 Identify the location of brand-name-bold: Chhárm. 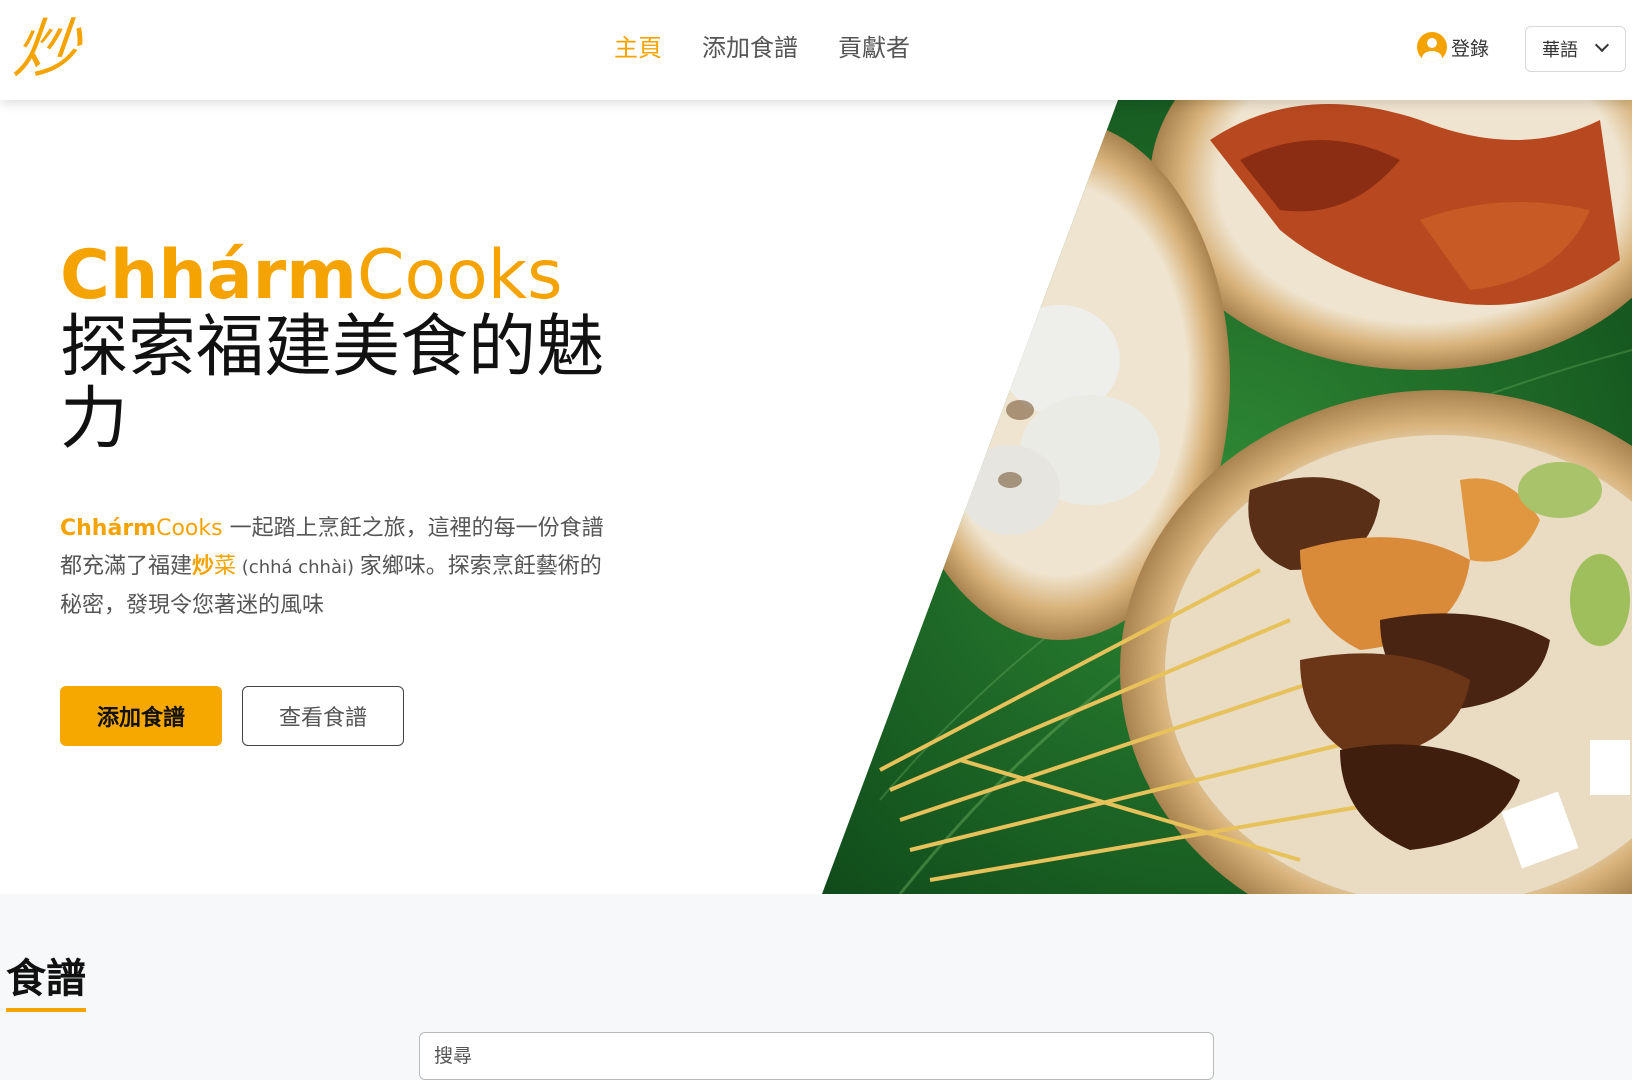
(209, 275).